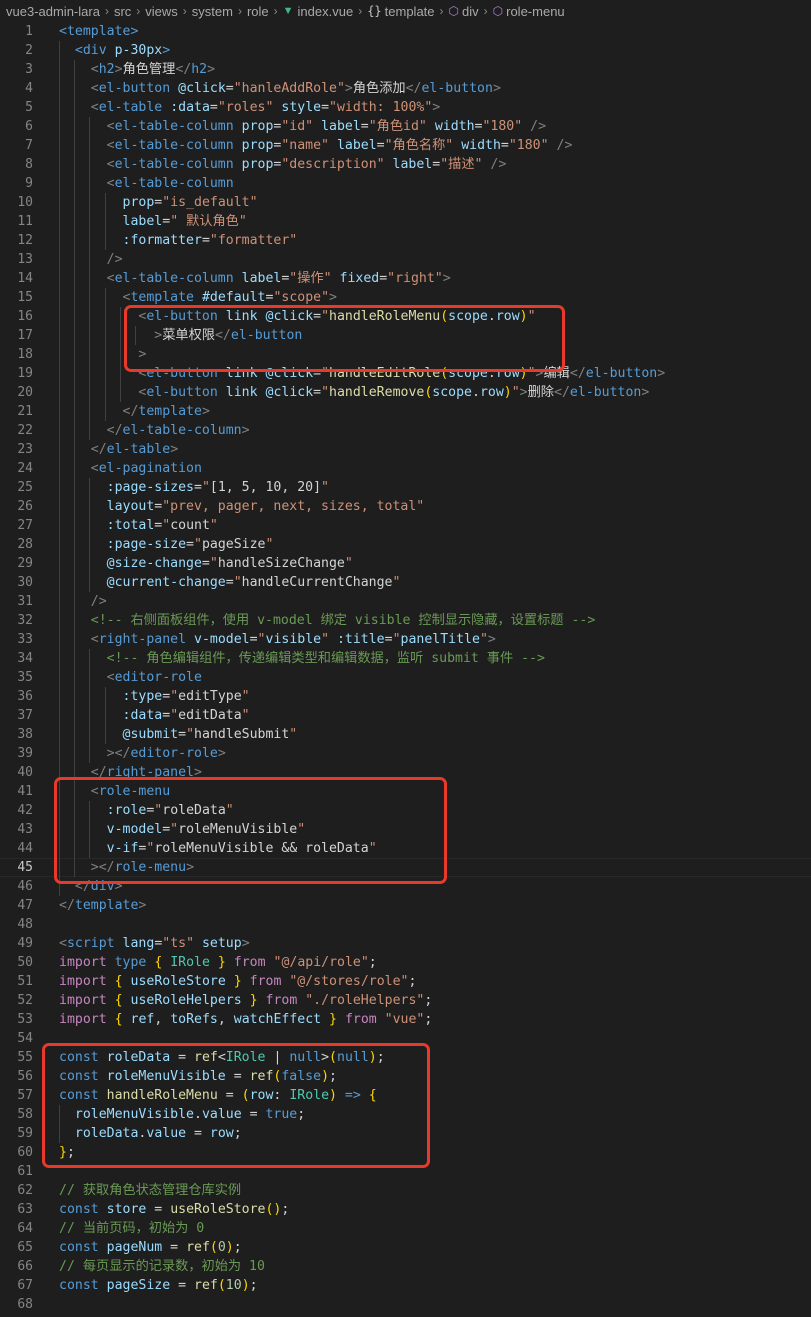  Describe the element at coordinates (405, 1209) in the screenshot. I see `code-line: 63 const store = useRoleStore();` at that location.